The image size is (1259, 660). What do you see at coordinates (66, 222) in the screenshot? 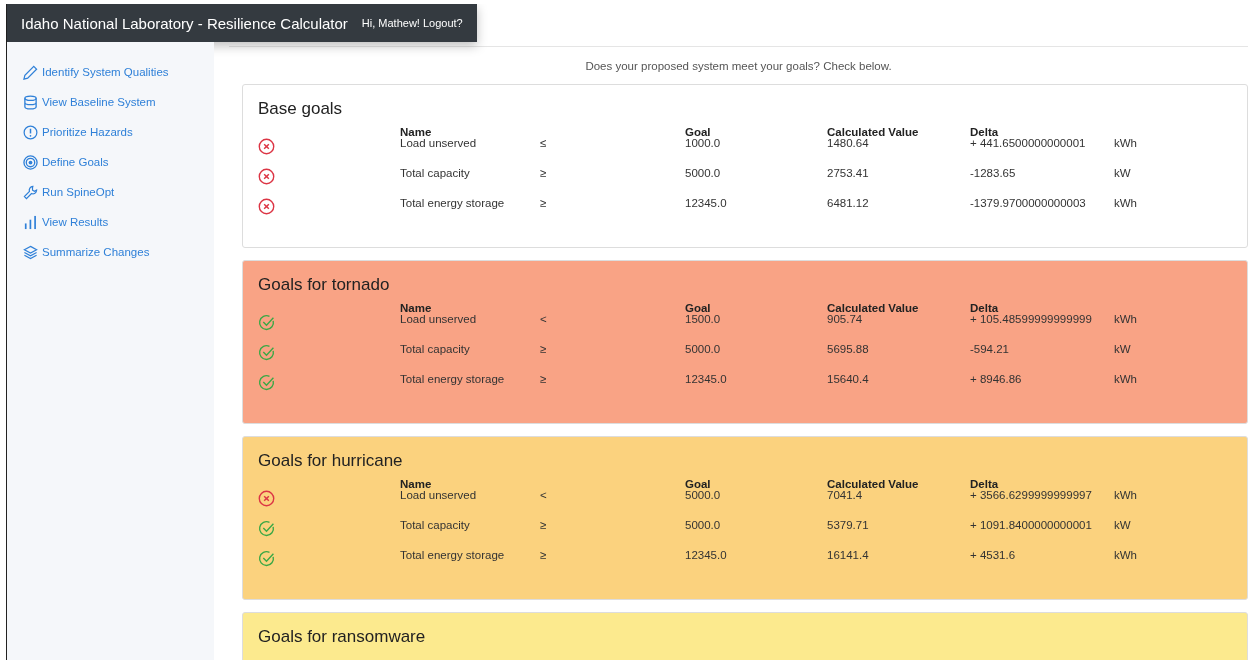
I see `sidebar-item: View Results` at bounding box center [66, 222].